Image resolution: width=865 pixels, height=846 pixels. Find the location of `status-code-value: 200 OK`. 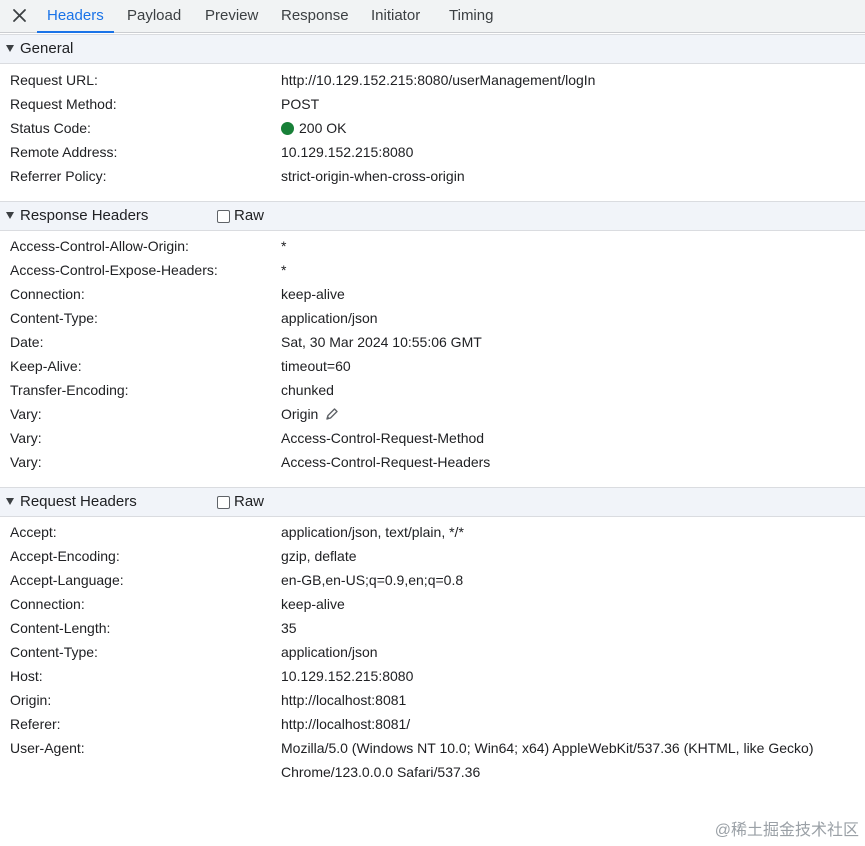

status-code-value: 200 OK is located at coordinates (313, 128).